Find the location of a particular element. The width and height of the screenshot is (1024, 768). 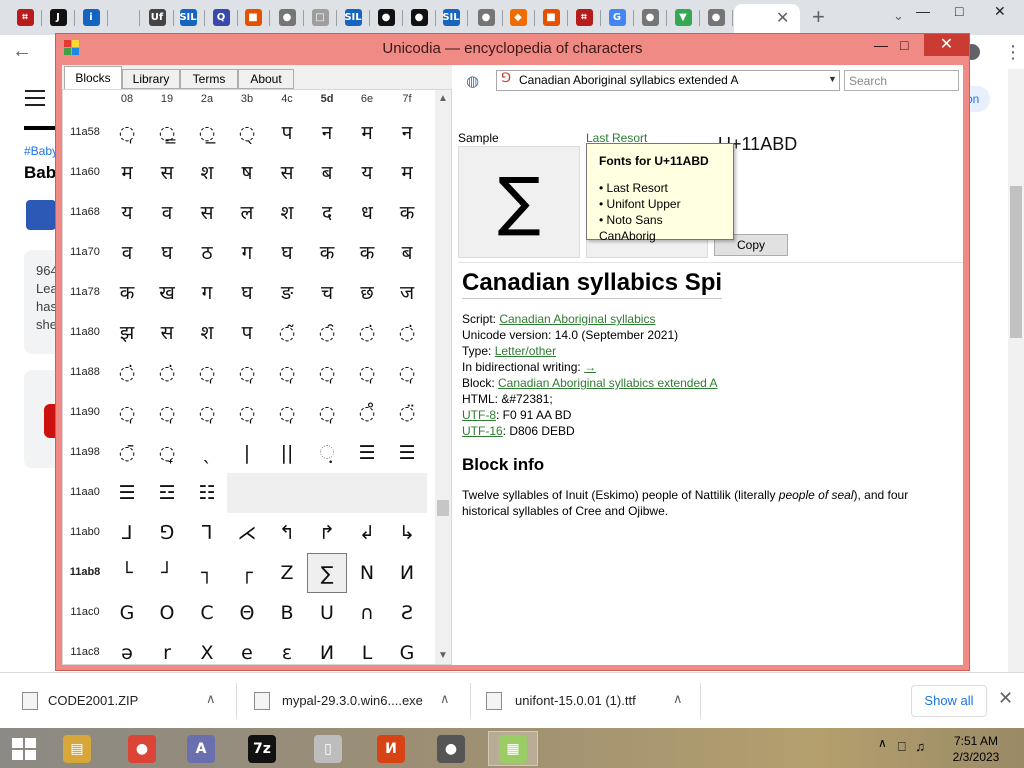

tab-search-chevron-icon: ⌄ is located at coordinates (898, 16).